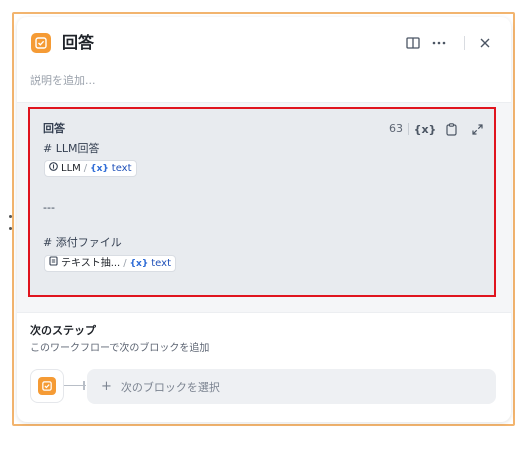 The height and width of the screenshot is (449, 525). I want to click on variable-tag-text-extractor-text: テキスト抽... / {x} text, so click(110, 263).